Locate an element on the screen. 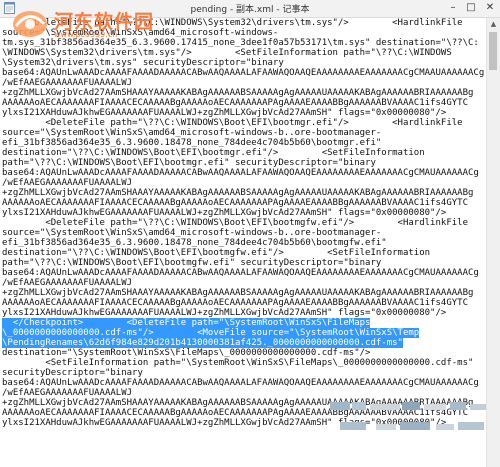 Image resolution: width=500 pixels, height=467 pixels. minimize-button: – is located at coordinates (453, 8).